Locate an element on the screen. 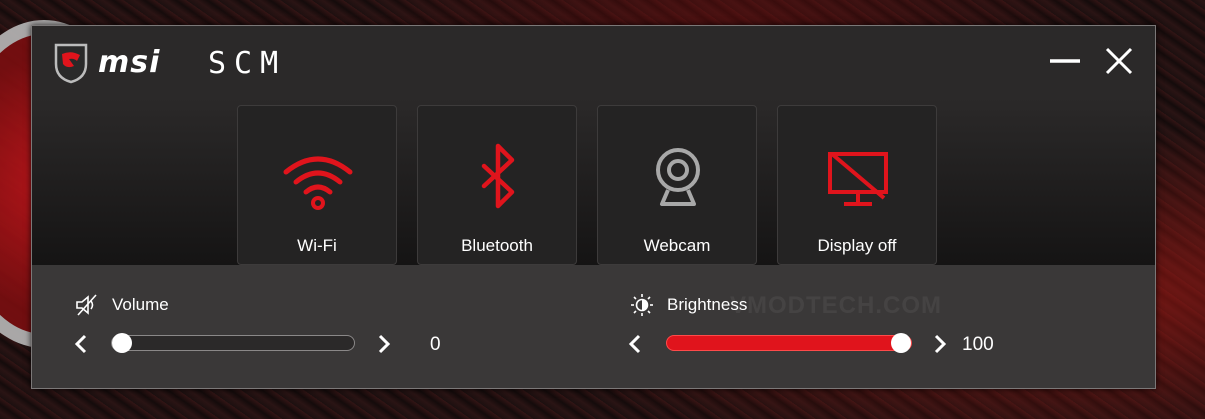  volume-label: Volume is located at coordinates (140, 304).